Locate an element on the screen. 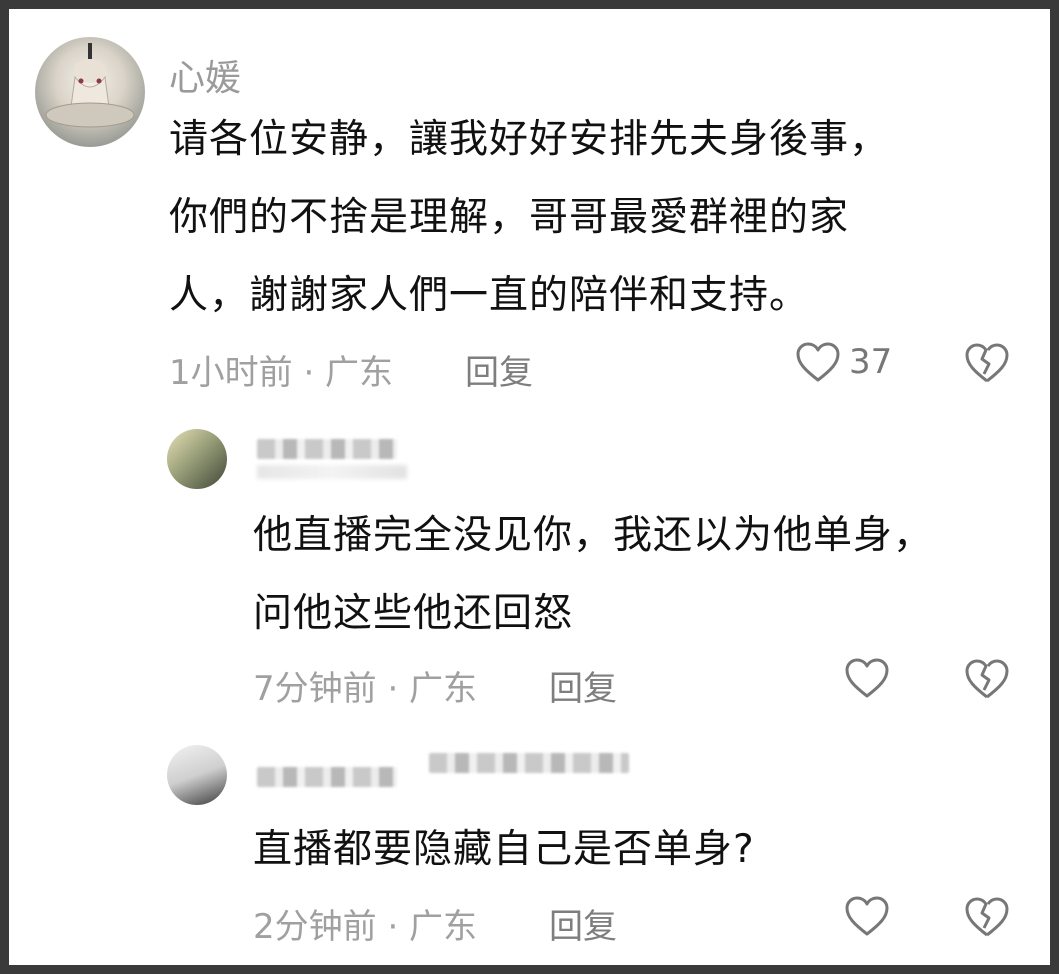  username: 心媛 is located at coordinates (205, 75).